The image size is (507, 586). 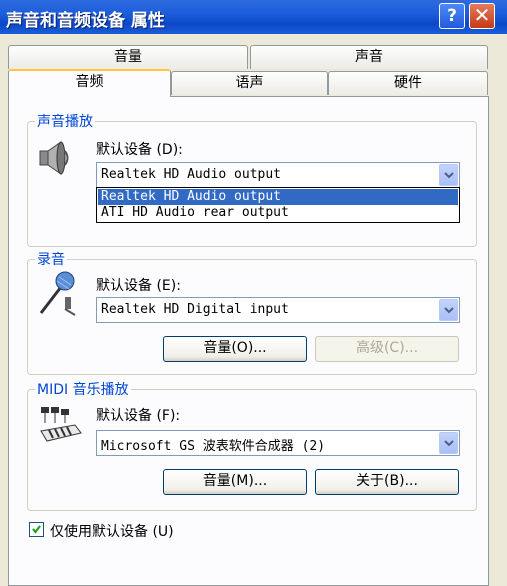 I want to click on tab-sounds: 声音, so click(x=369, y=57).